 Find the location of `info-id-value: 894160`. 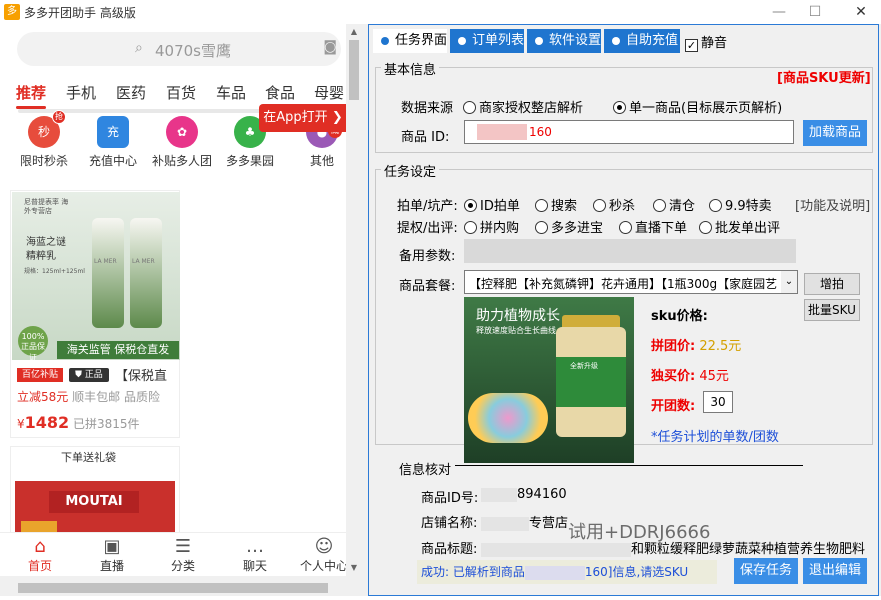

info-id-value: 894160 is located at coordinates (524, 494).